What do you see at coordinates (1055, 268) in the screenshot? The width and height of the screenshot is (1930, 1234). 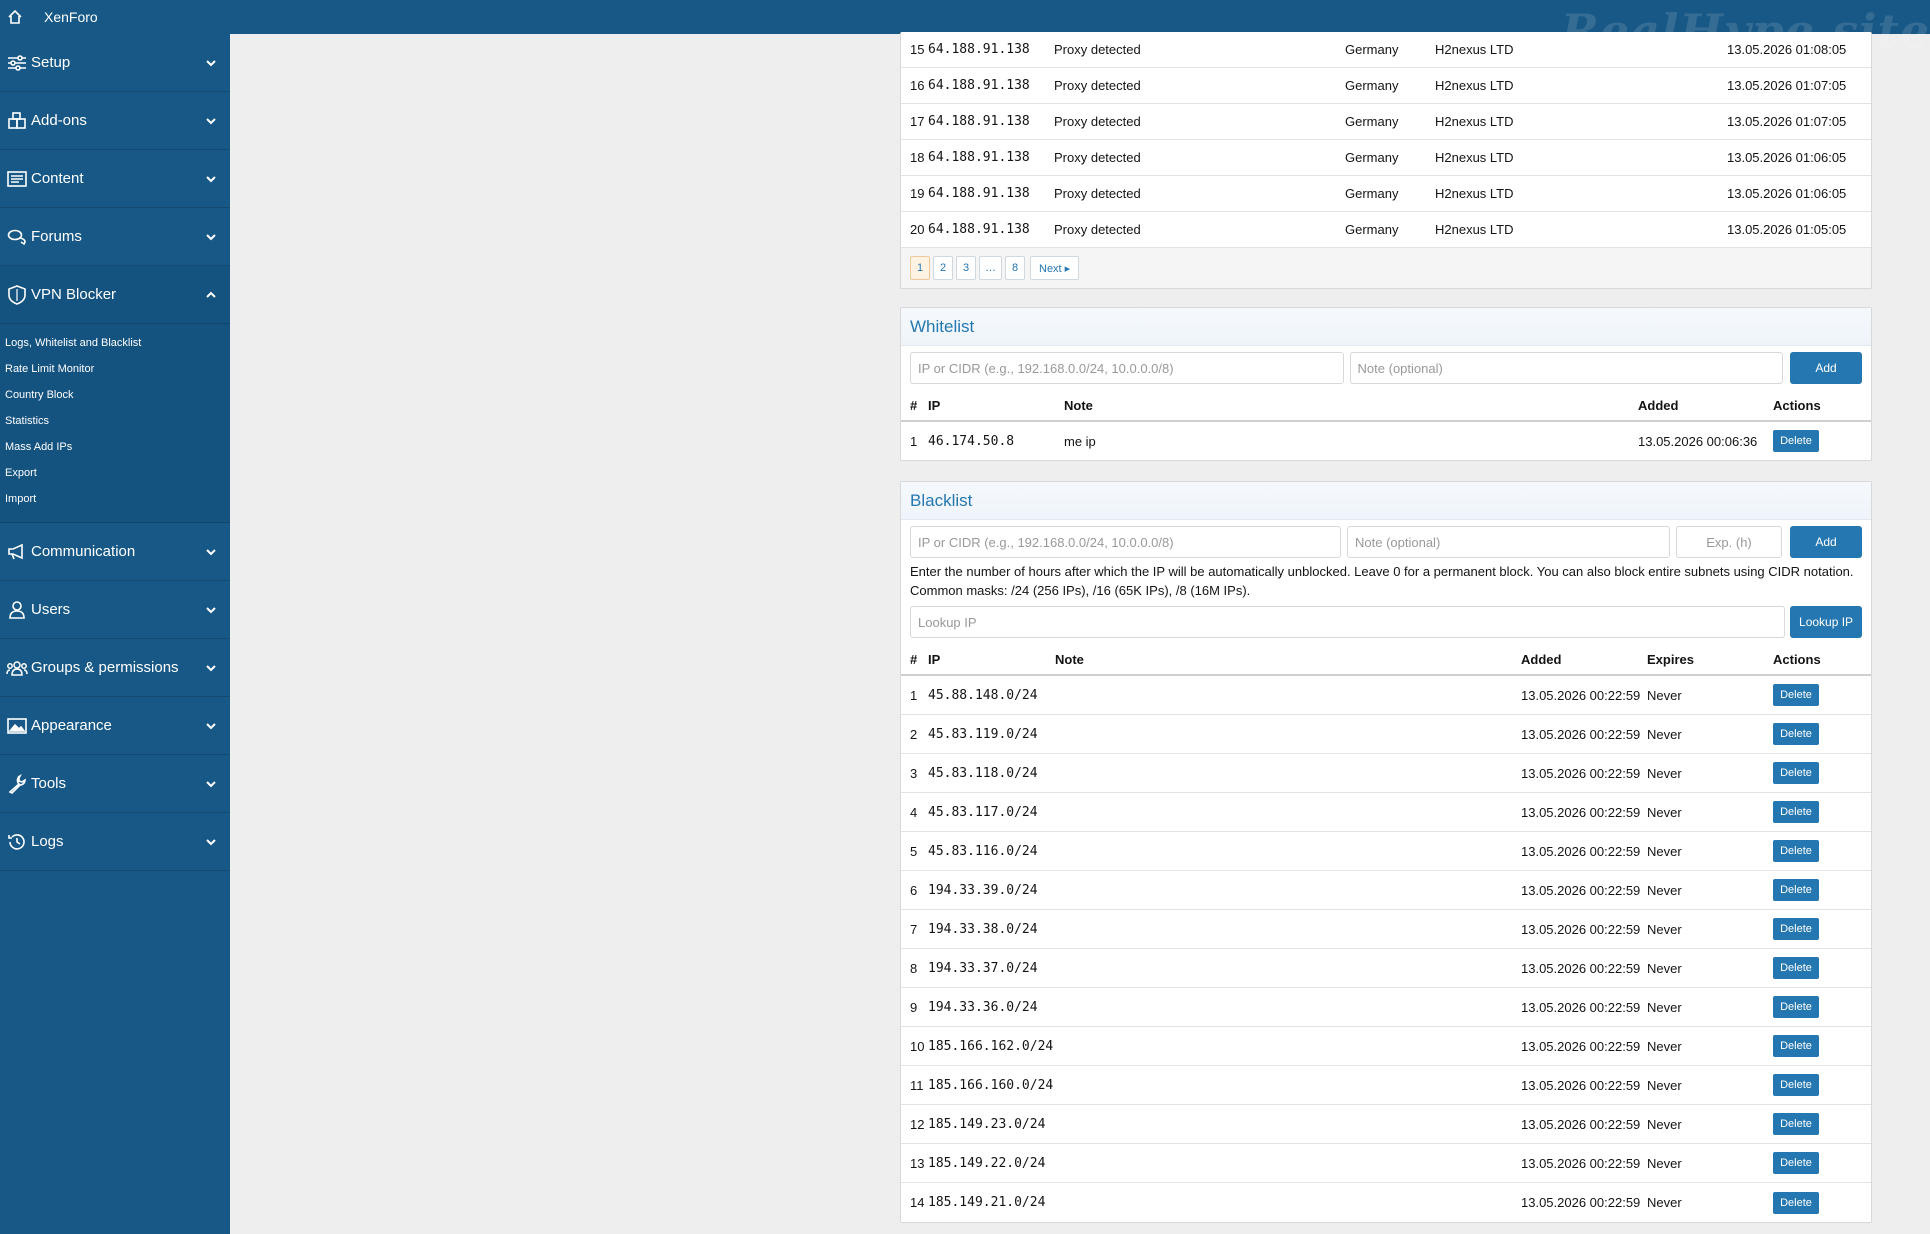 I see `next-page-link: Next ▸` at bounding box center [1055, 268].